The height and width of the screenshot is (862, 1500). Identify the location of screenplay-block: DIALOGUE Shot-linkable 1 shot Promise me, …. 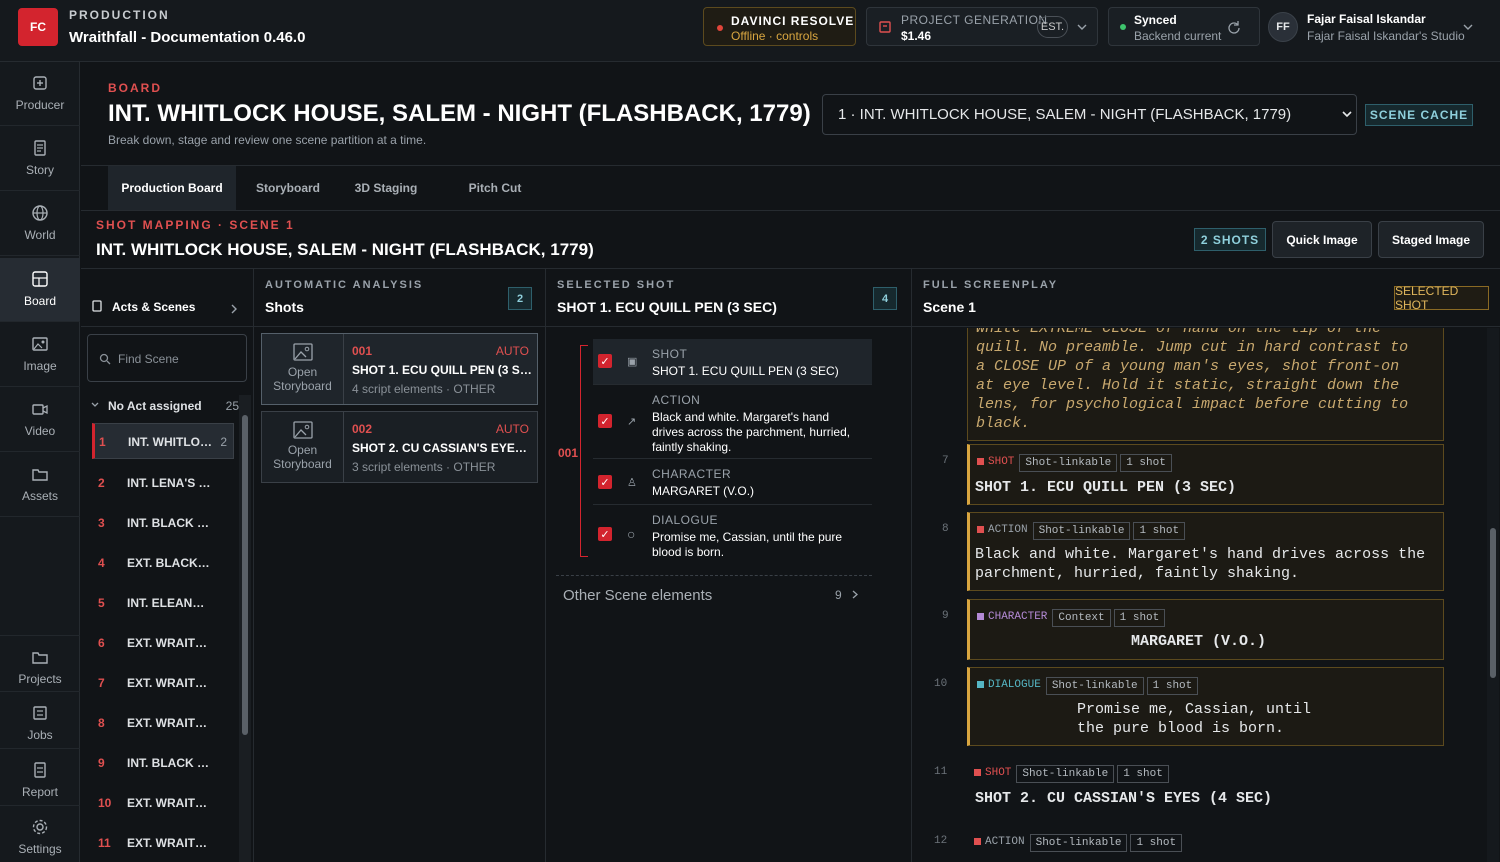
(1205, 706).